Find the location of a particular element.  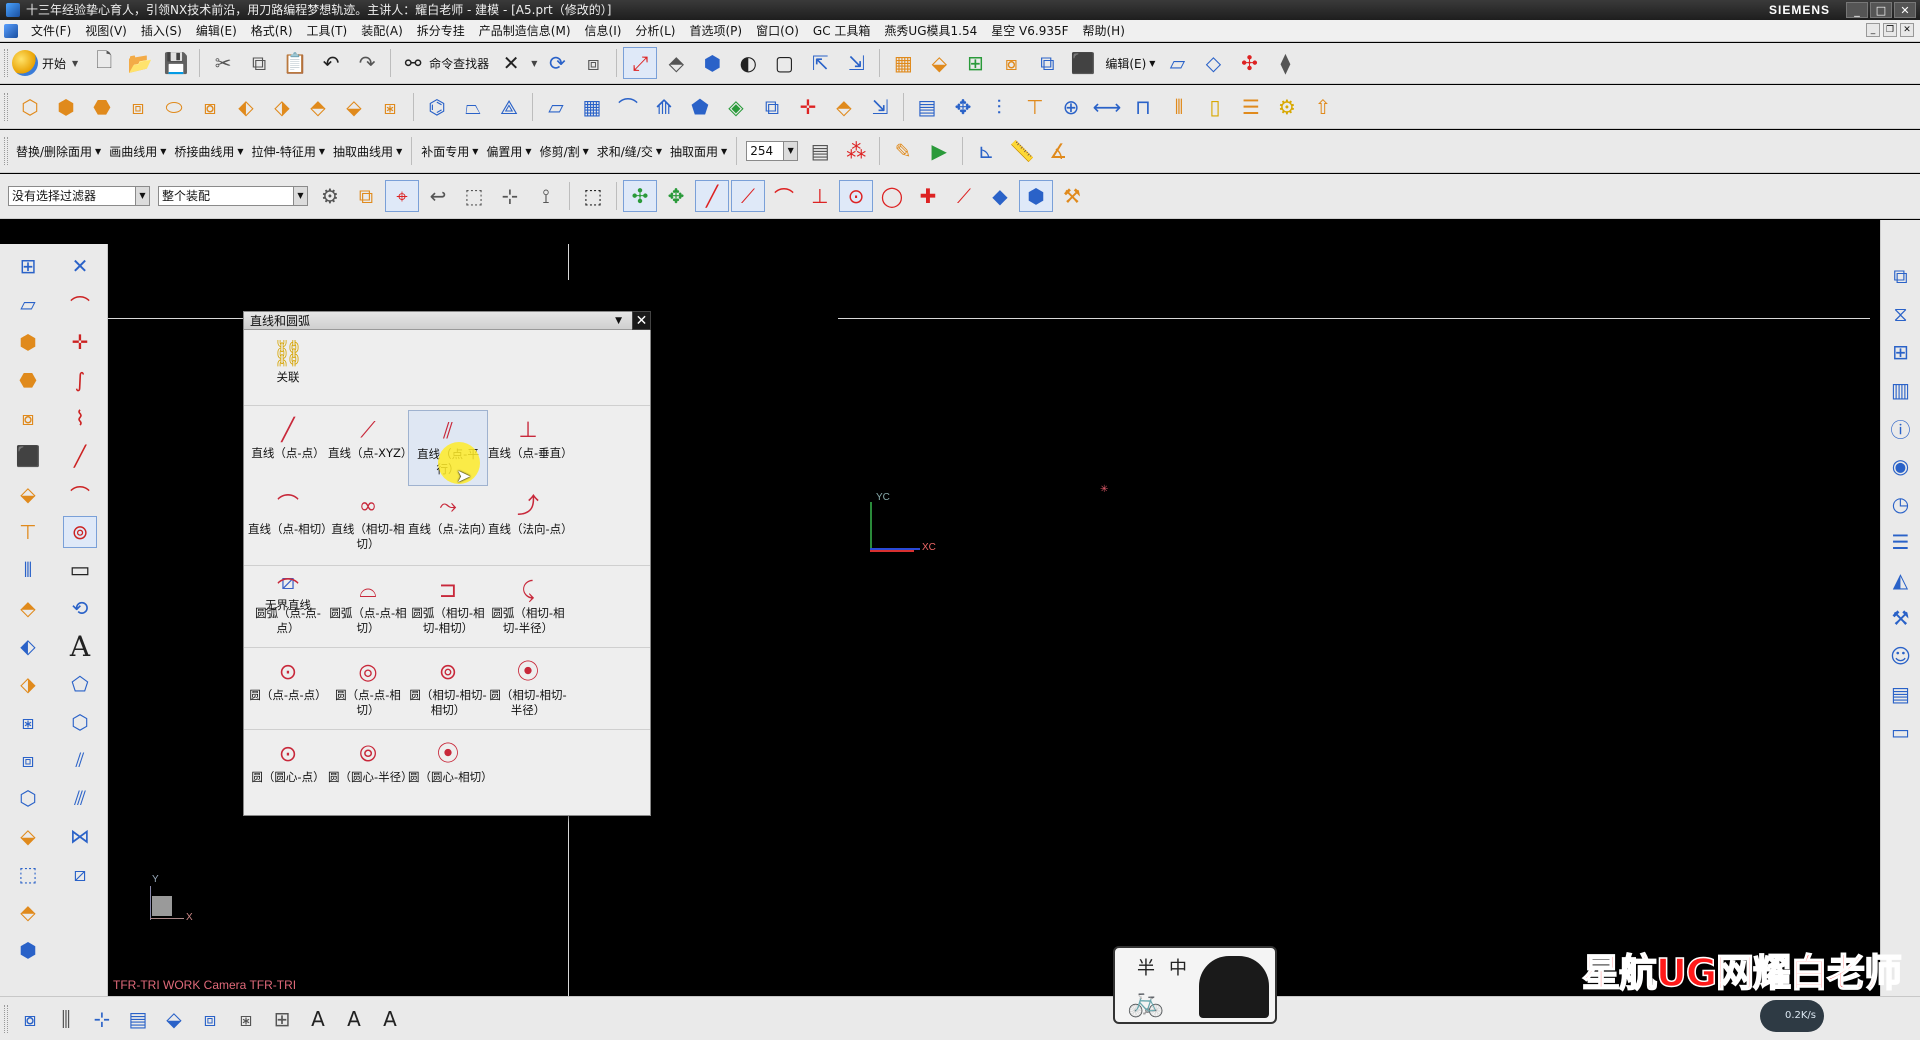

revolve-button: ⬢ is located at coordinates (66, 107).